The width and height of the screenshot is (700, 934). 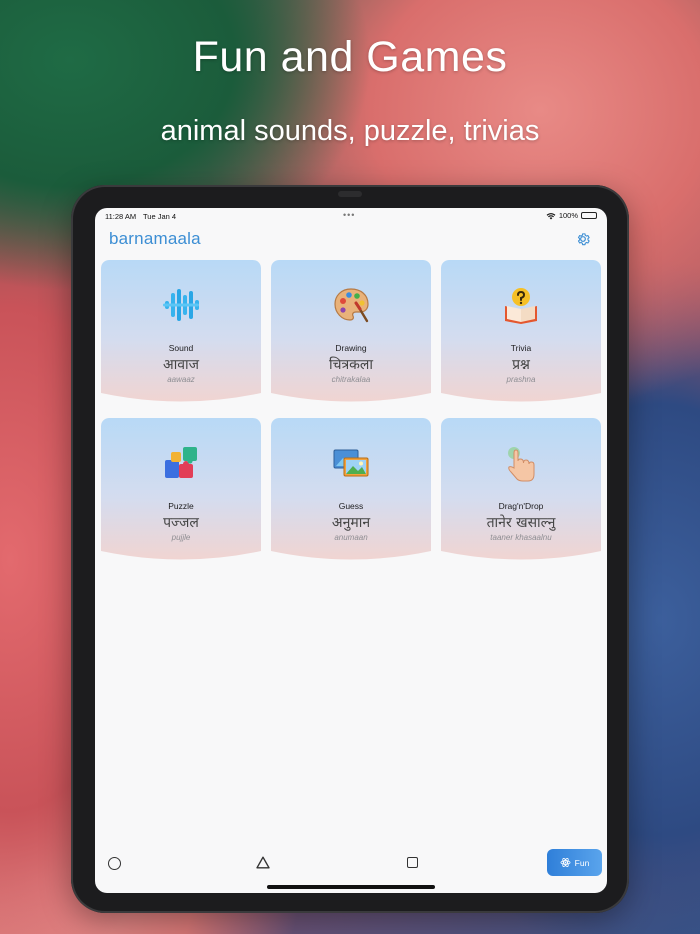 What do you see at coordinates (521, 523) in the screenshot?
I see `card-hindi: तानेर खसाल्नु` at bounding box center [521, 523].